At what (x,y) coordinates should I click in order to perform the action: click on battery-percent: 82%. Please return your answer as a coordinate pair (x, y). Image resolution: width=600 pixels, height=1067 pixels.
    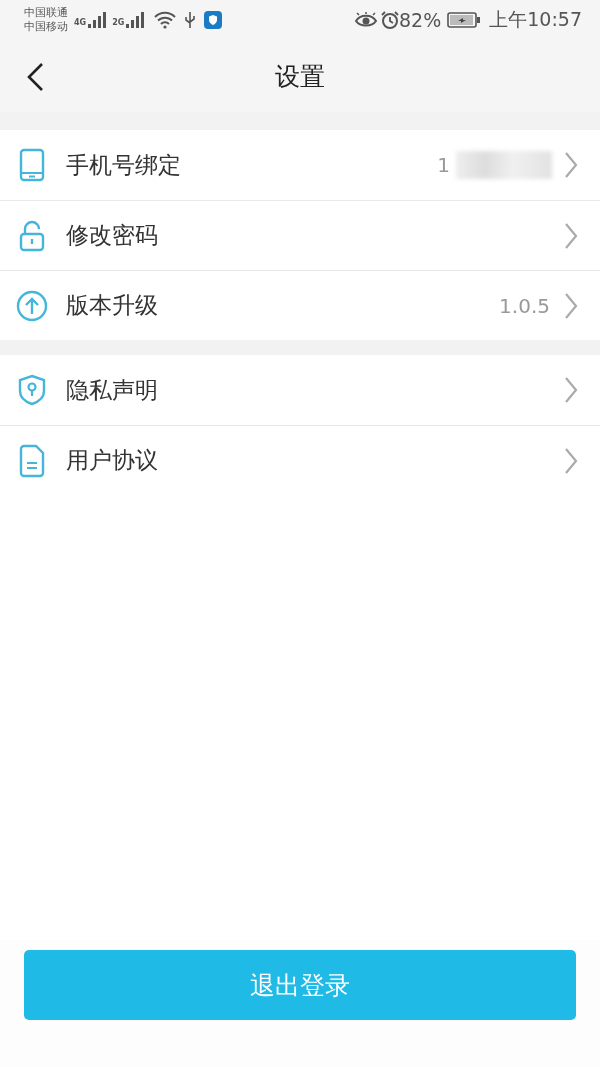
    Looking at the image, I should click on (420, 20).